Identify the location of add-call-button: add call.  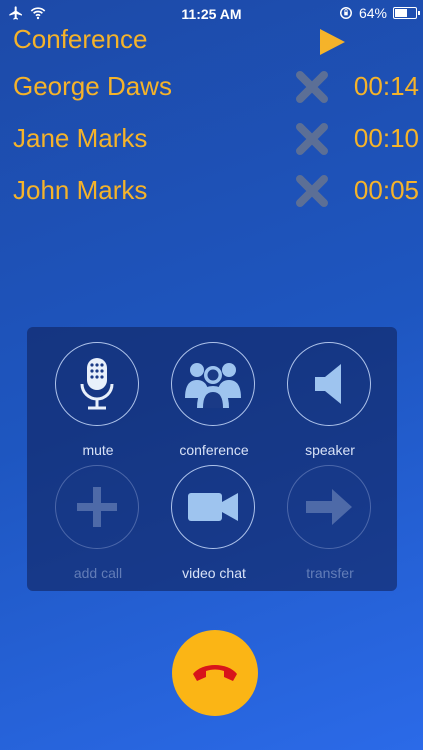
(98, 523).